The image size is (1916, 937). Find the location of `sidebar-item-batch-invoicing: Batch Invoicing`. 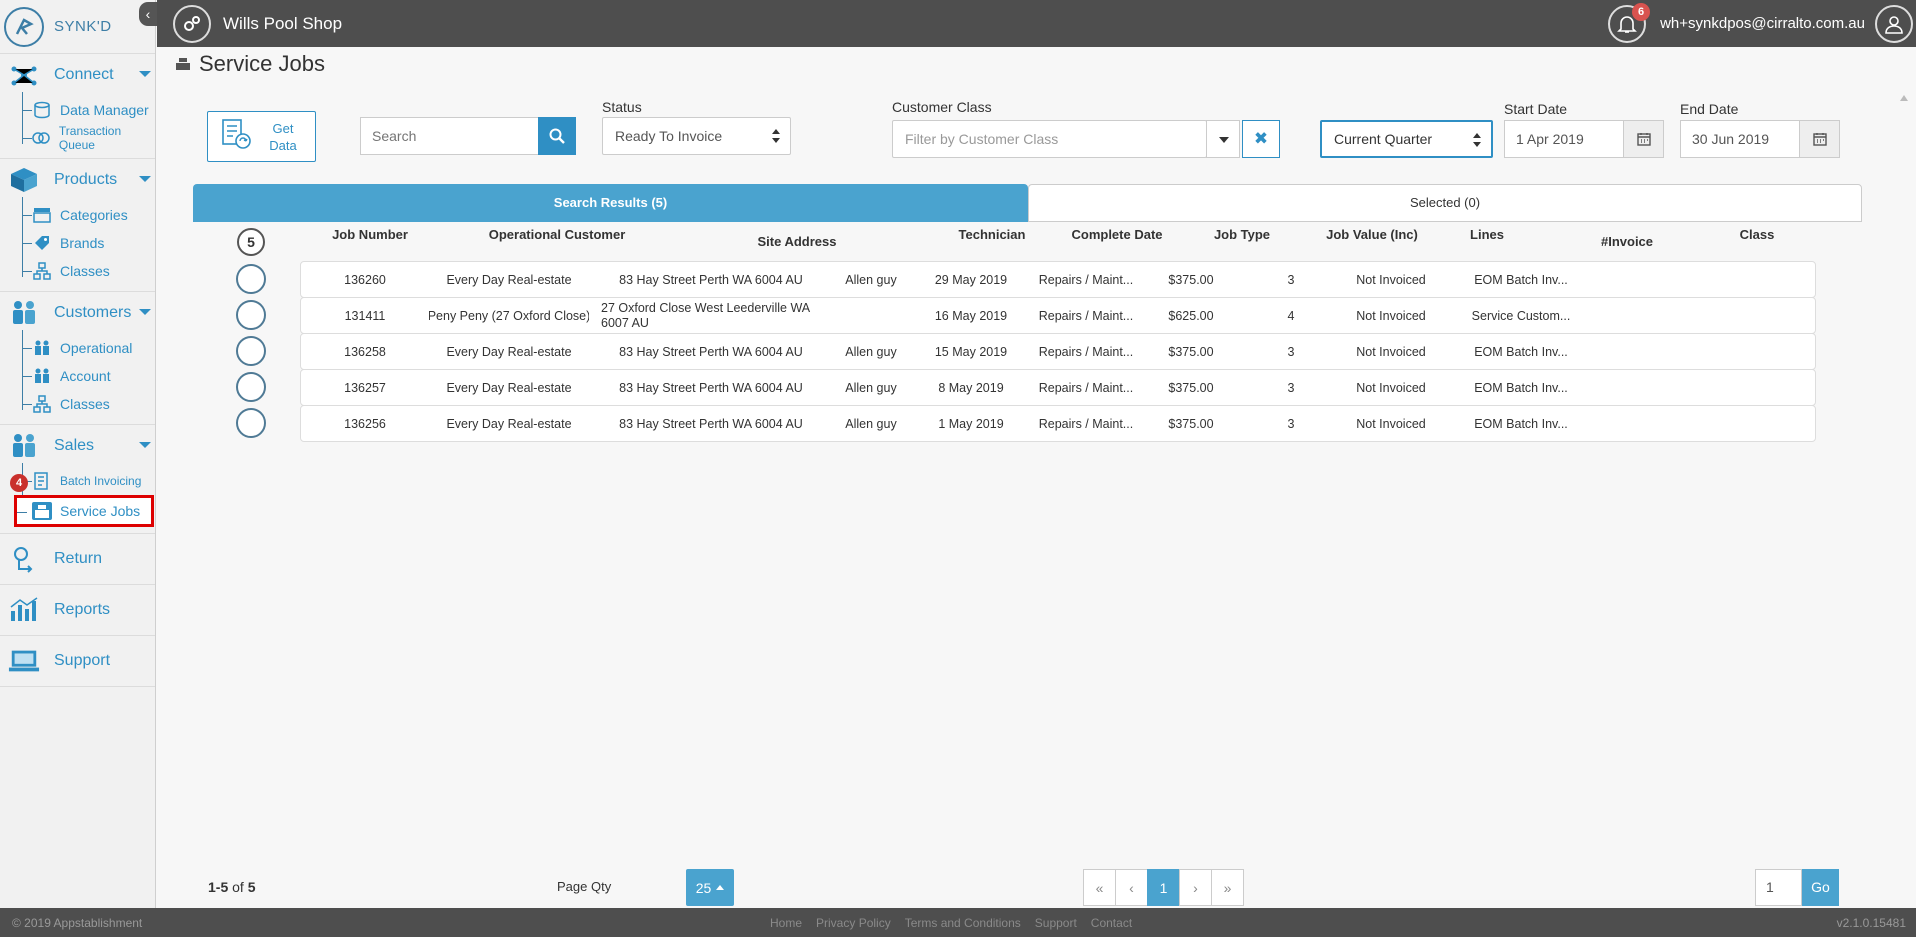

sidebar-item-batch-invoicing: Batch Invoicing is located at coordinates (88, 481).